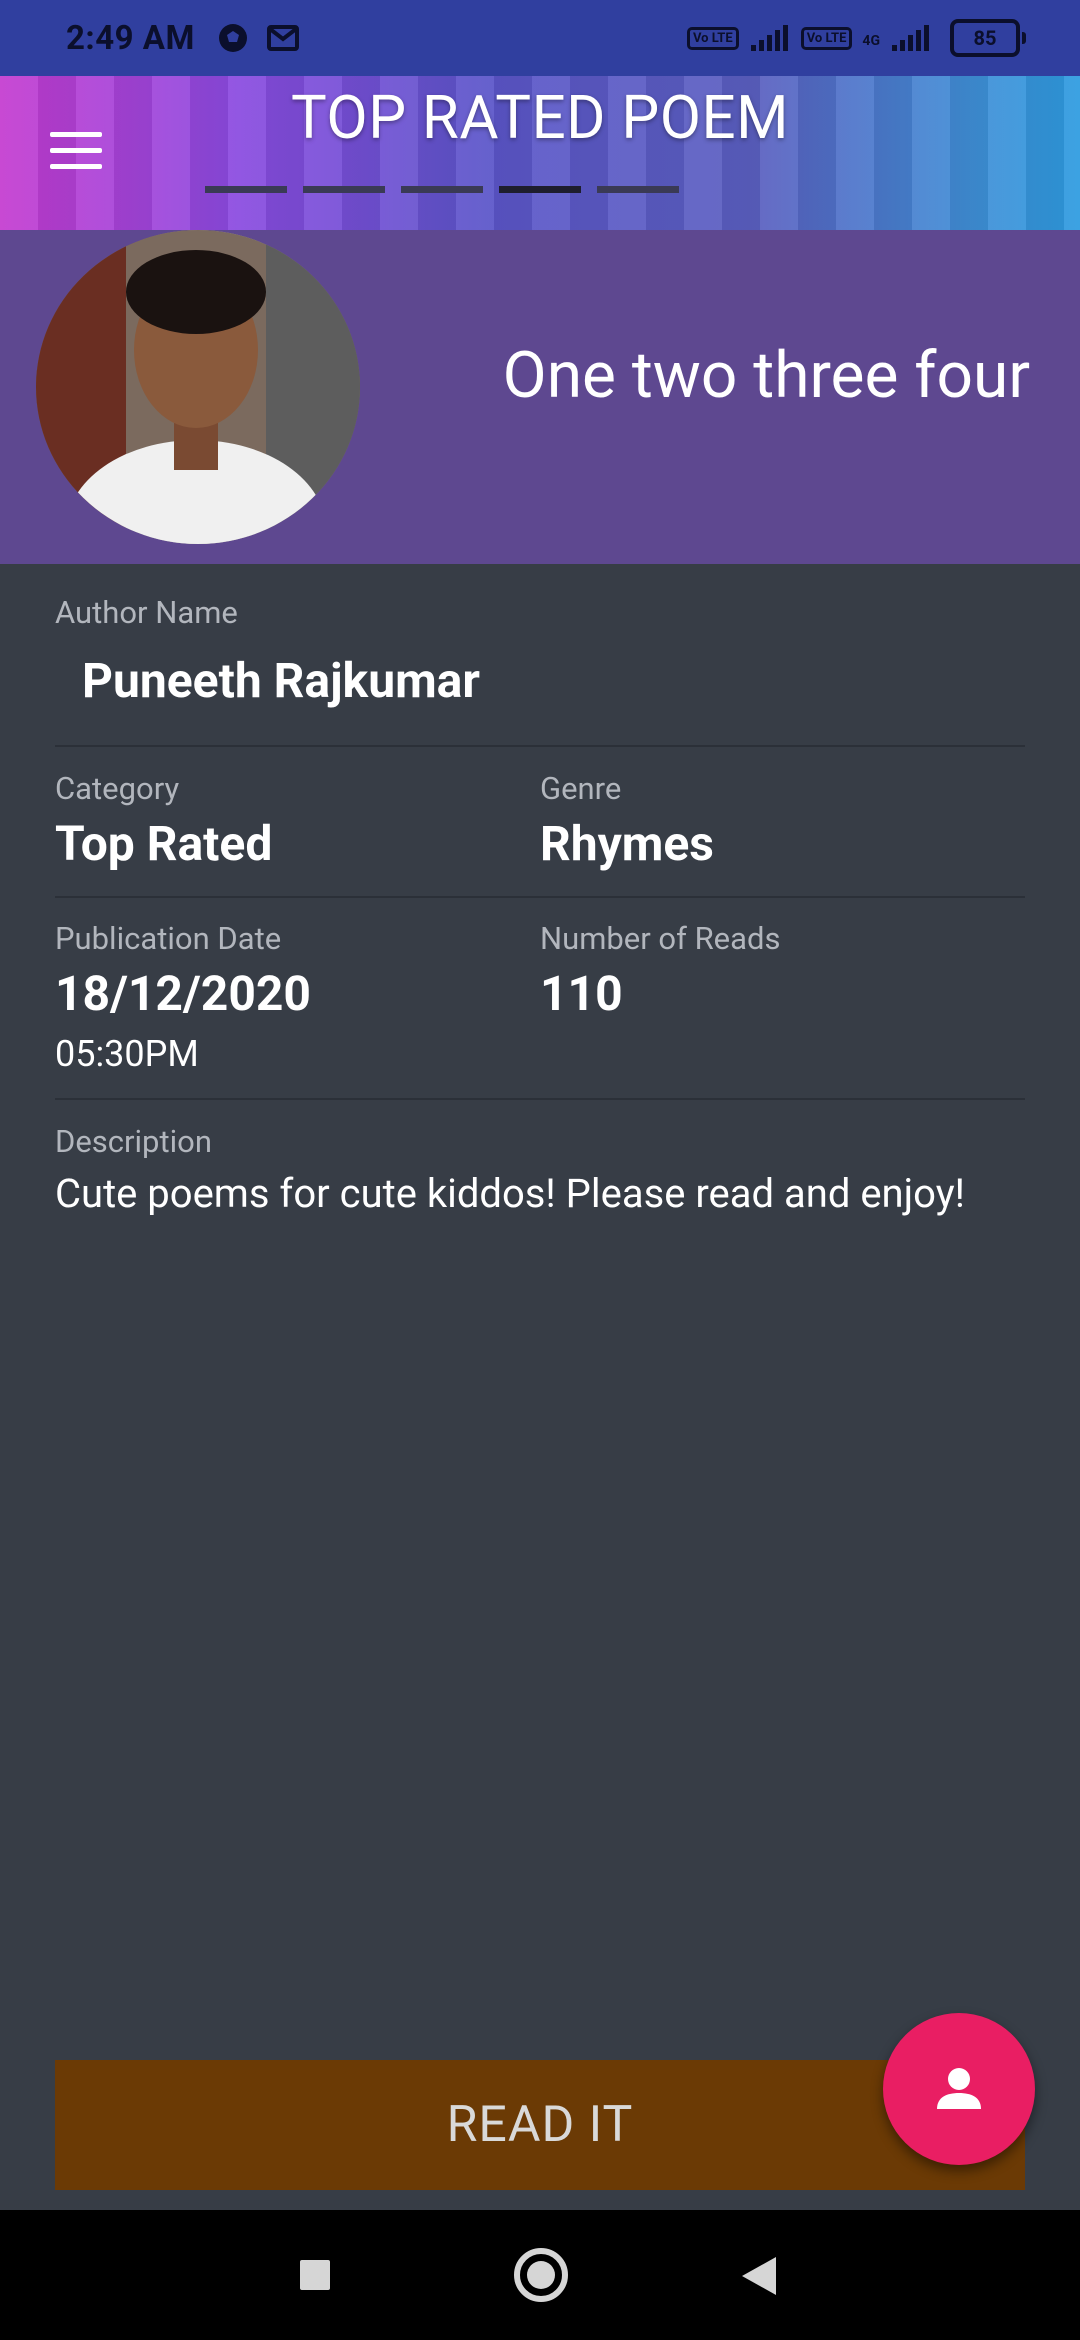 The width and height of the screenshot is (1080, 2340). I want to click on signal-icon, so click(769, 38).